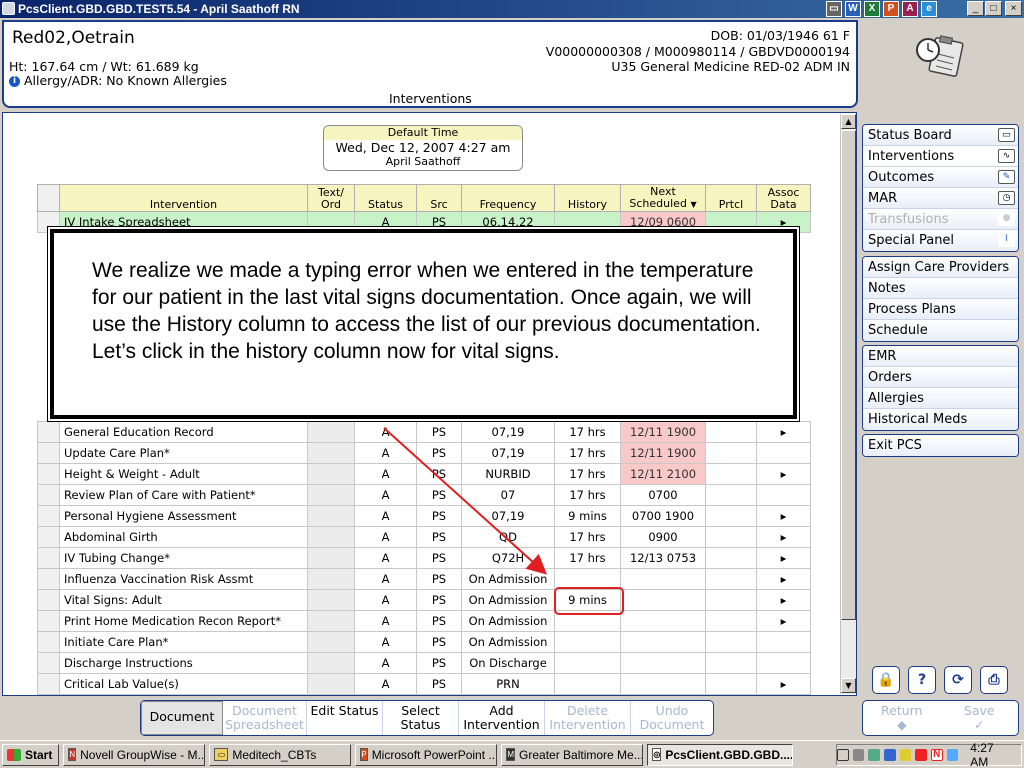  I want to click on table-row: Initiate Care Plan* A PS On Admission, so click(424, 642).